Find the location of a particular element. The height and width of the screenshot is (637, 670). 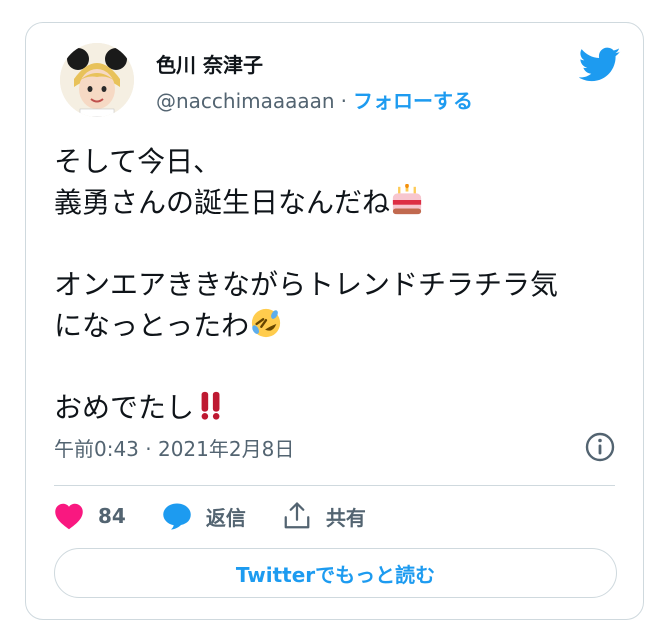

tweet-line-4: になっとったわ is located at coordinates (152, 325).